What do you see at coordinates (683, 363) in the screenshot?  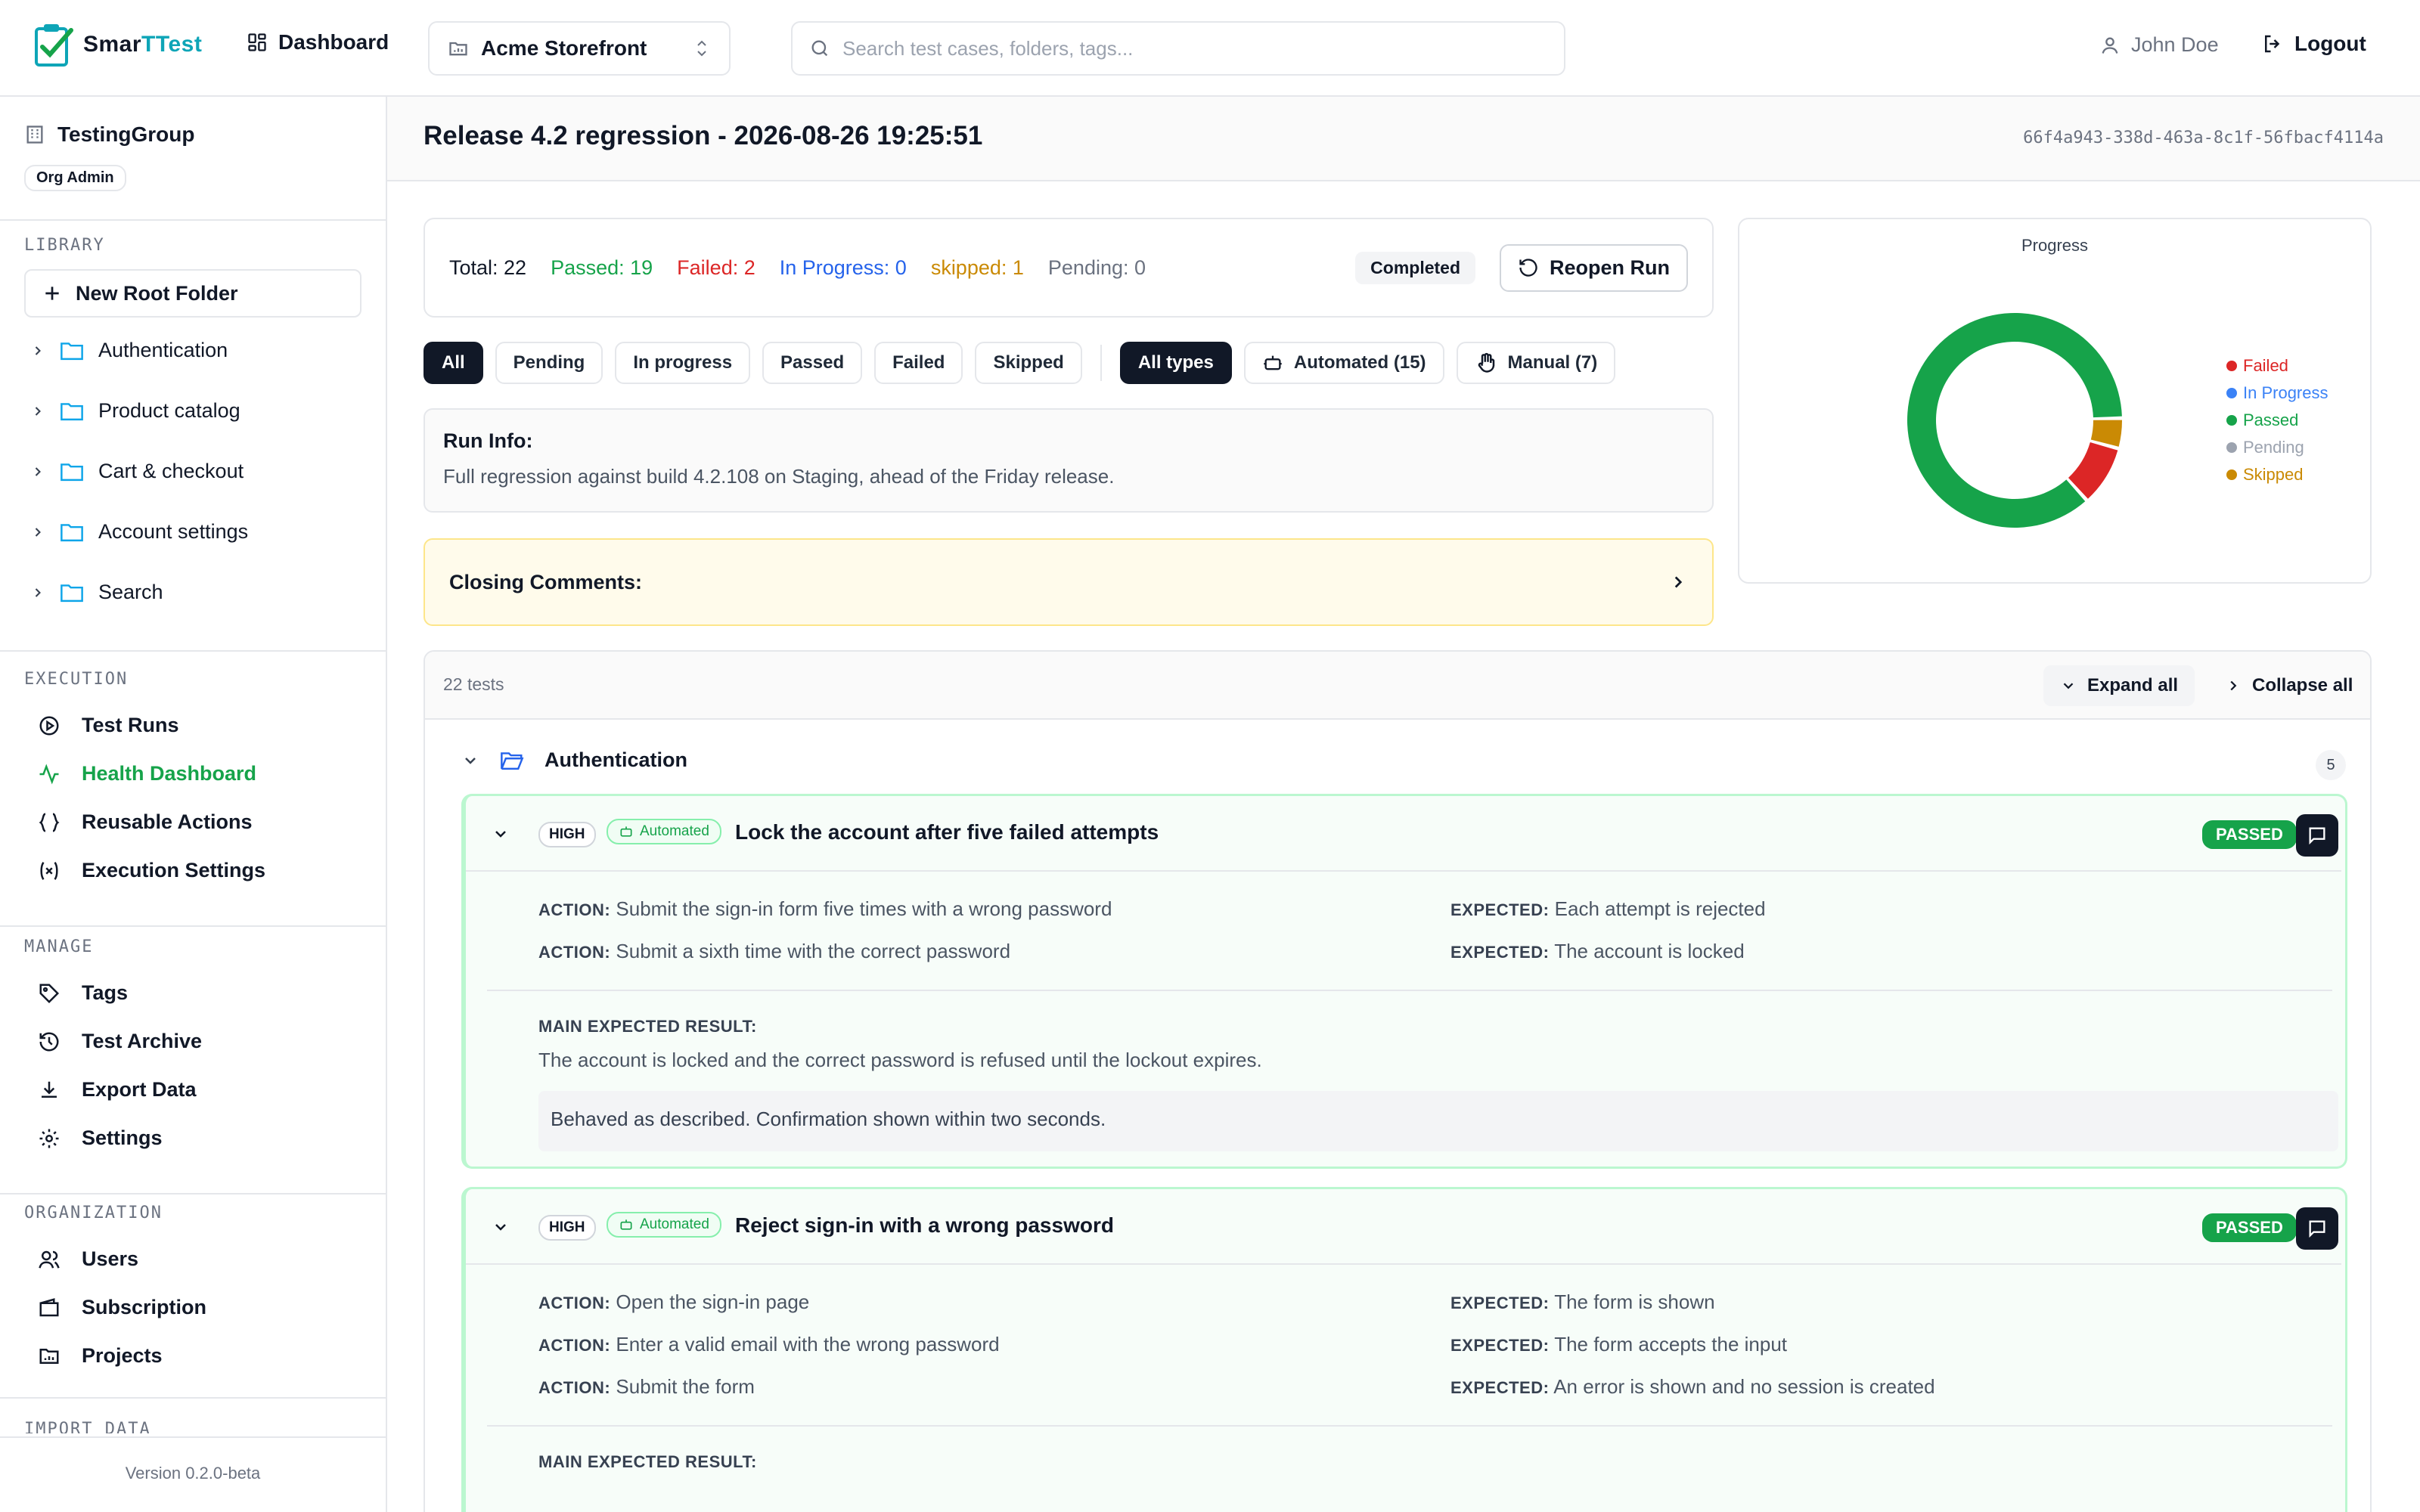 I see `filter-in-progress: In progress` at bounding box center [683, 363].